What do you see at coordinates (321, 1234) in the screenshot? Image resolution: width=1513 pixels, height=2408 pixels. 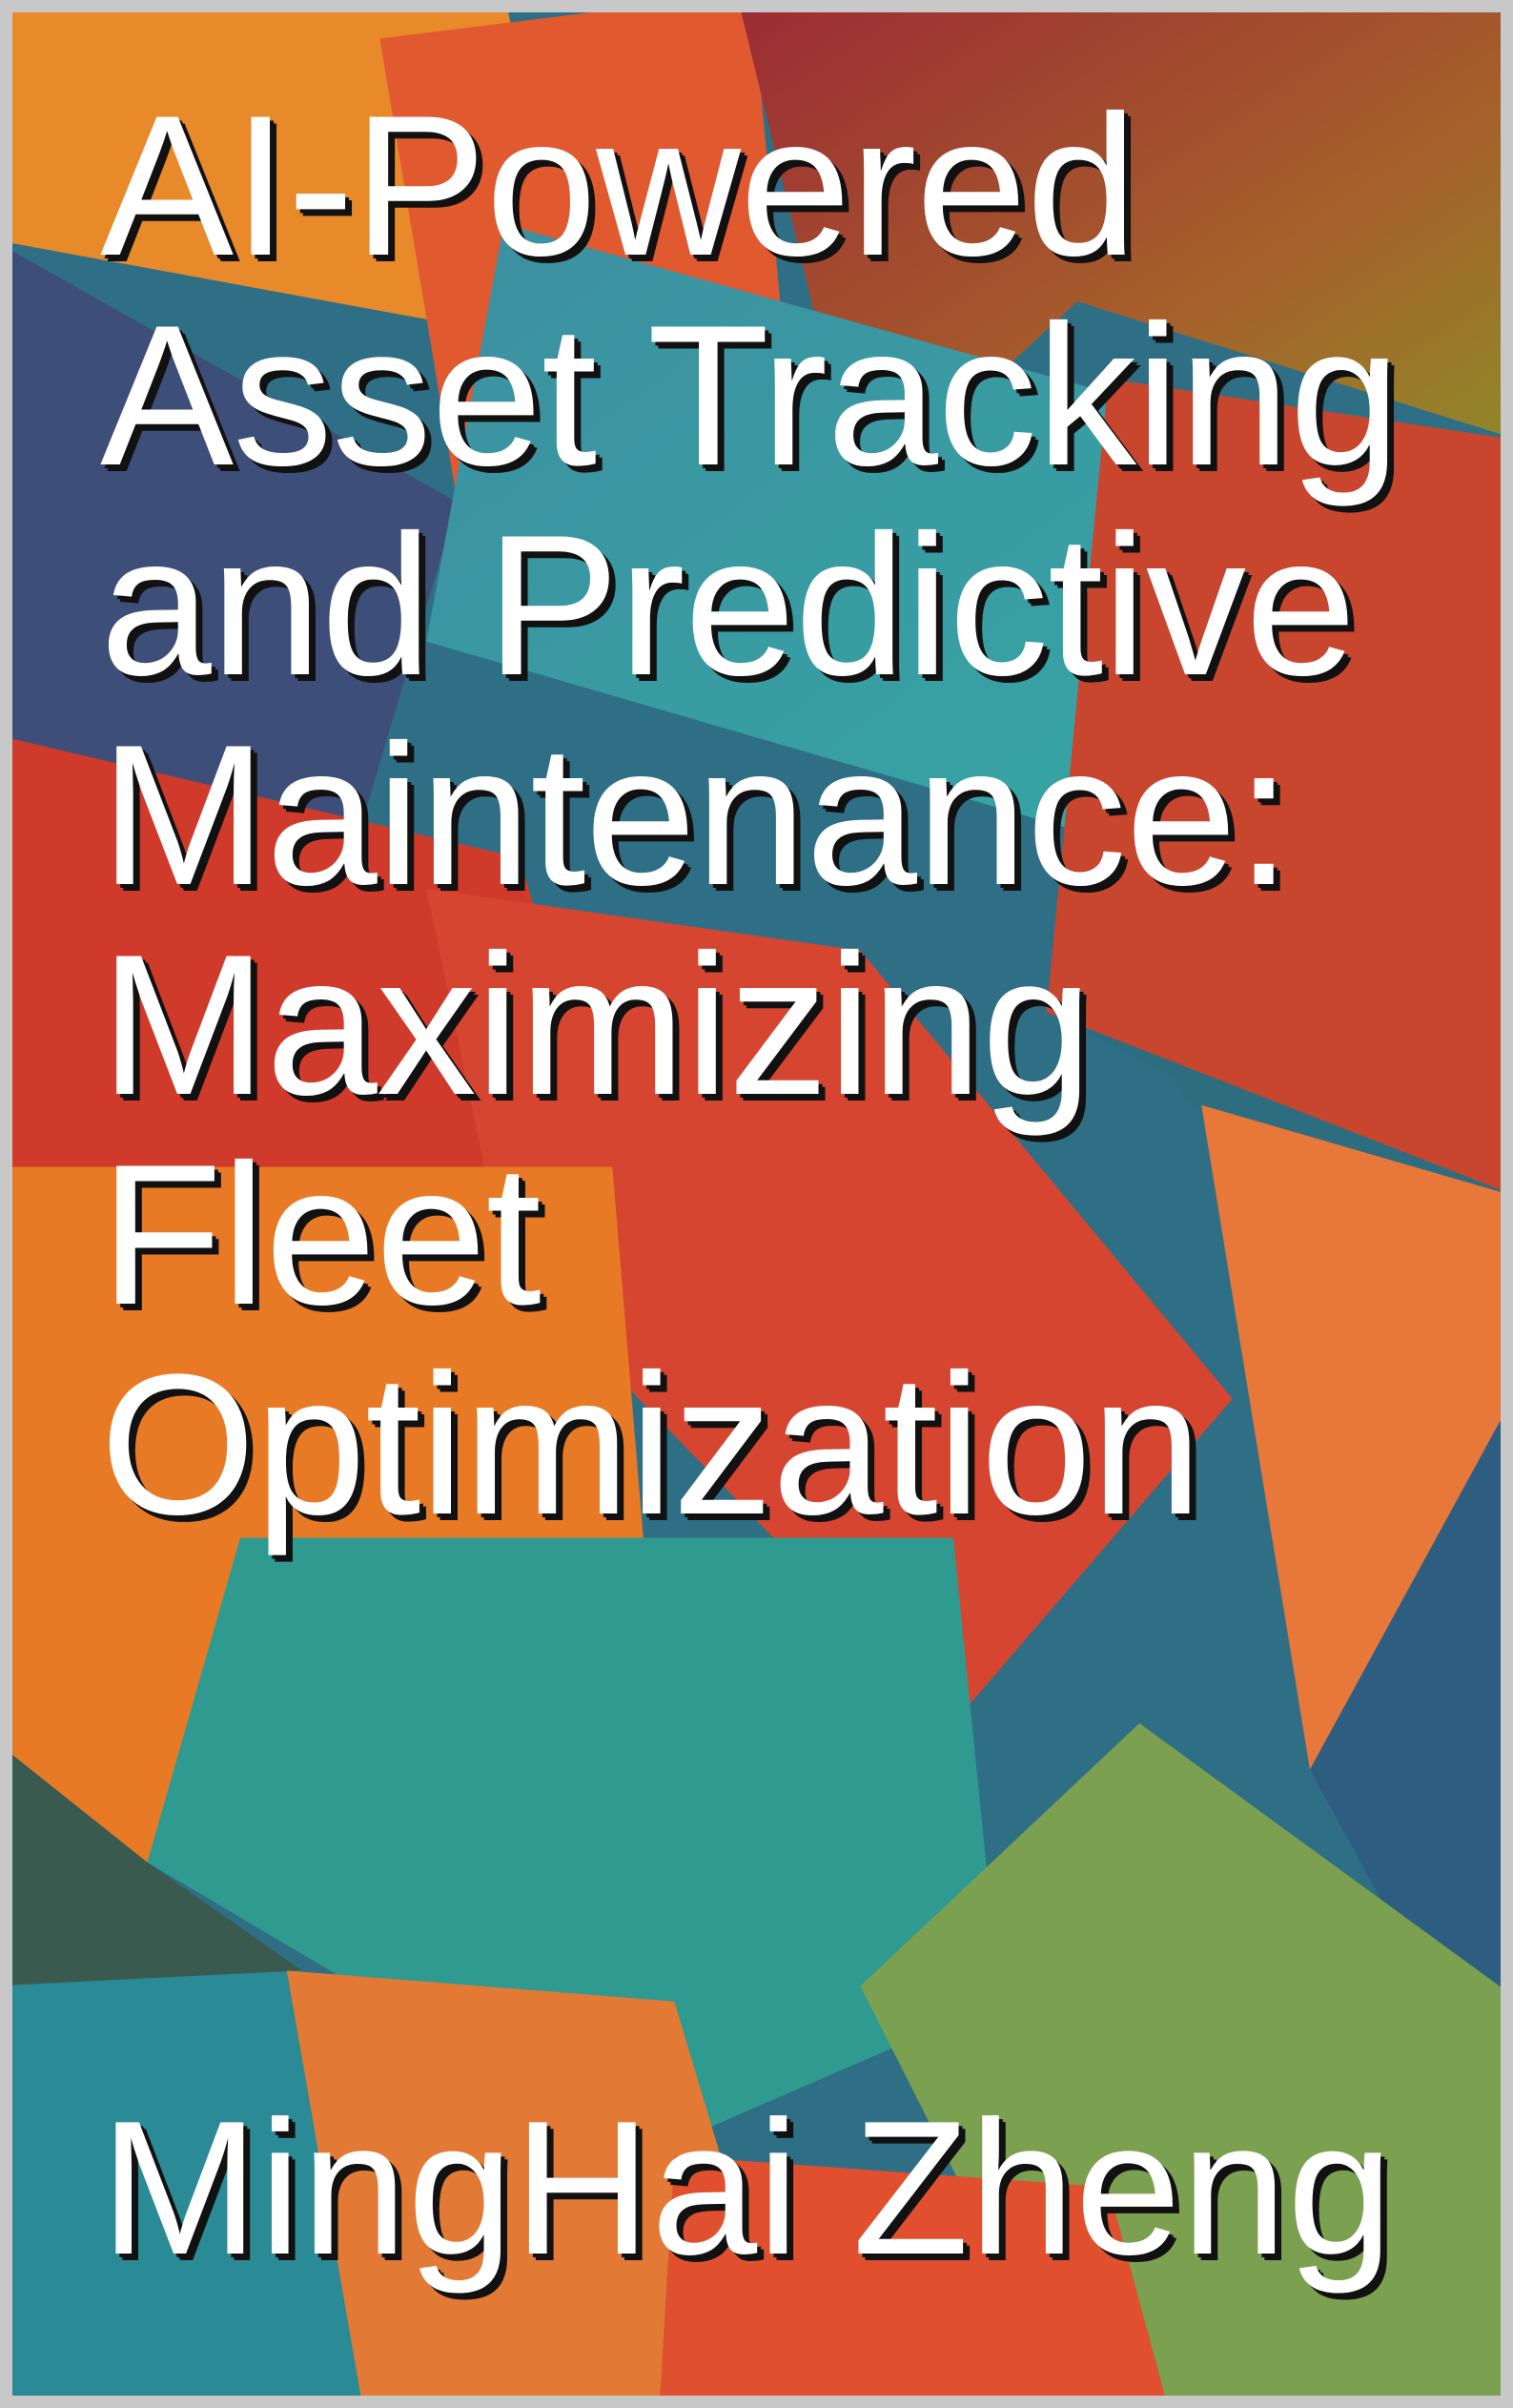 I see `title-line: Fleet` at bounding box center [321, 1234].